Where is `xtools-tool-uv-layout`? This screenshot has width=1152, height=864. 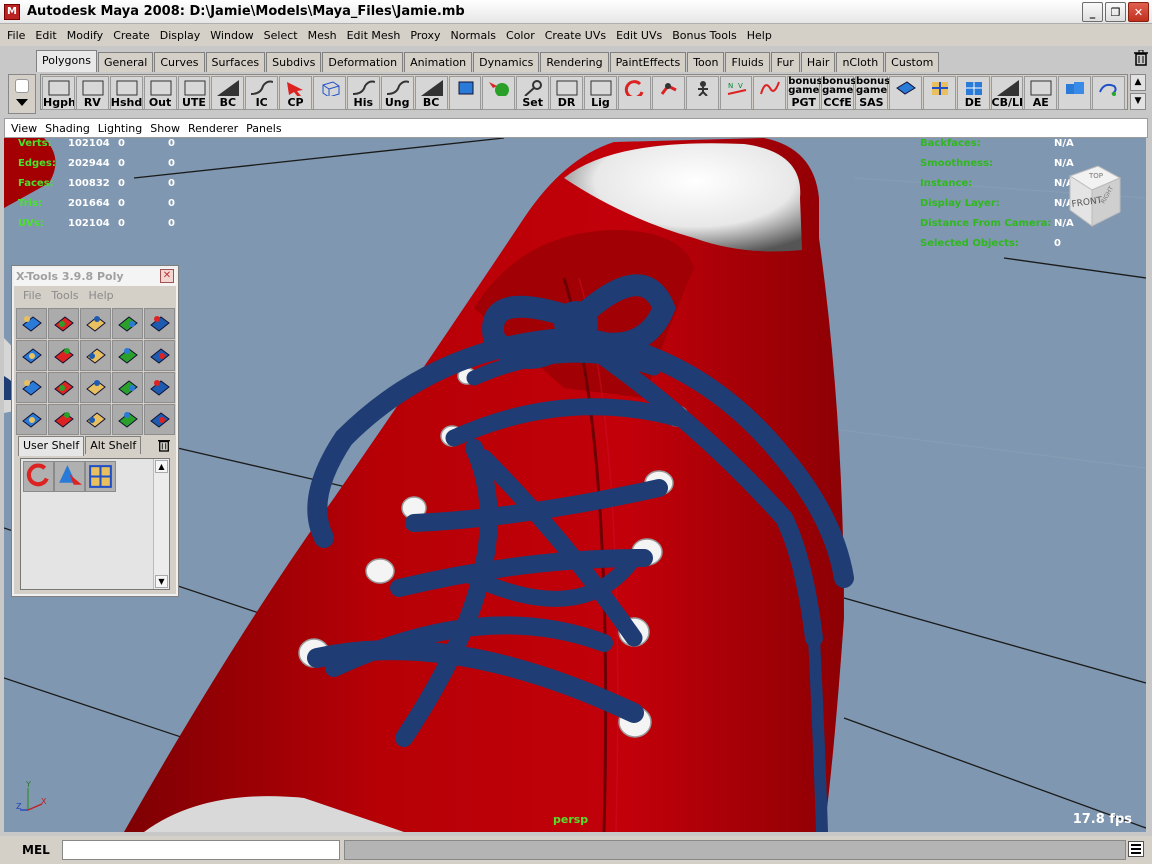
xtools-tool-uv-layout is located at coordinates (31, 323).